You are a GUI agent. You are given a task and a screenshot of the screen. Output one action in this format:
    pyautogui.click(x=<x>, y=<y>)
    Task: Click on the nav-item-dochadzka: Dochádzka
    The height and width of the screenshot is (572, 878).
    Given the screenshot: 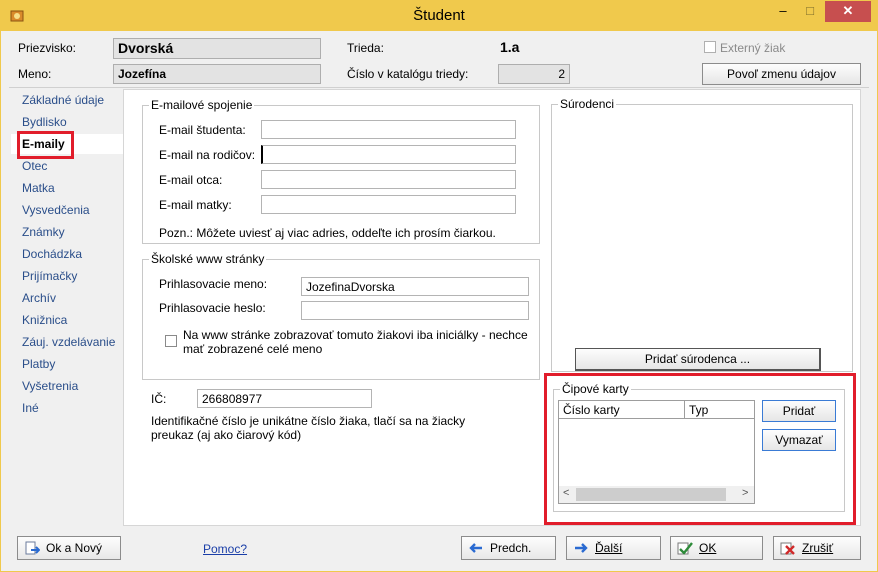 What is the action you would take?
    pyautogui.click(x=67, y=254)
    